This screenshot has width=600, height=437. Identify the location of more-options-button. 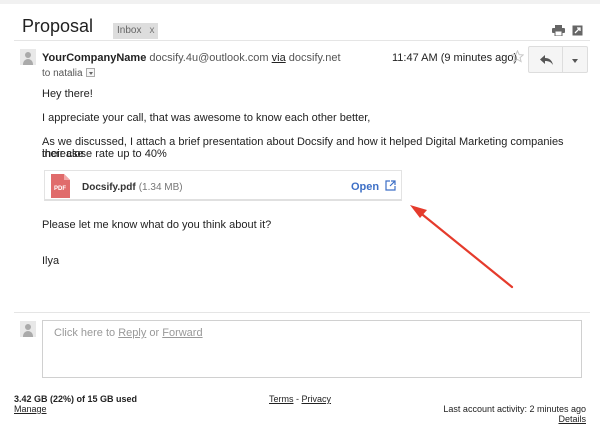
(575, 59).